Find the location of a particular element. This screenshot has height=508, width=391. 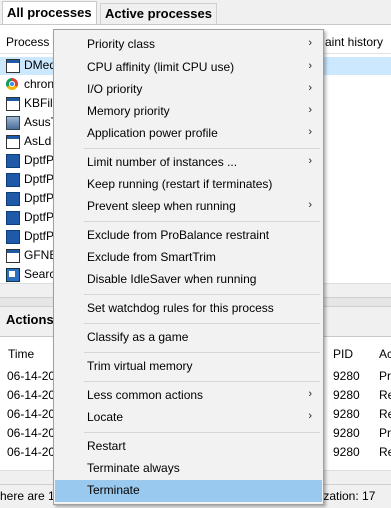

menu-item-label: Locate is located at coordinates (105, 417).